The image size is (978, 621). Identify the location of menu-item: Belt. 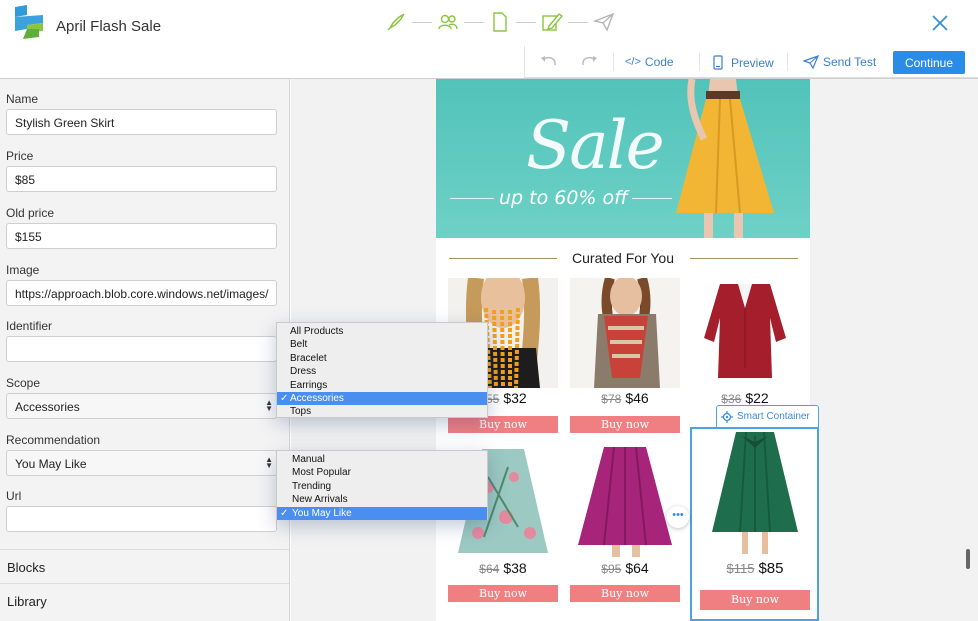
(382, 344).